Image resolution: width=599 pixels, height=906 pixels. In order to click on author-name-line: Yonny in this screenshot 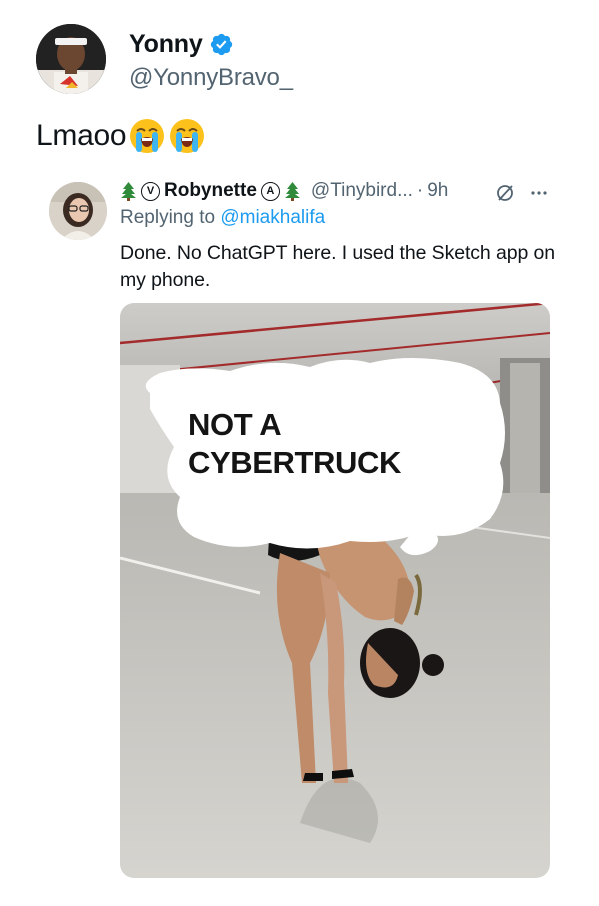, I will do `click(181, 44)`.